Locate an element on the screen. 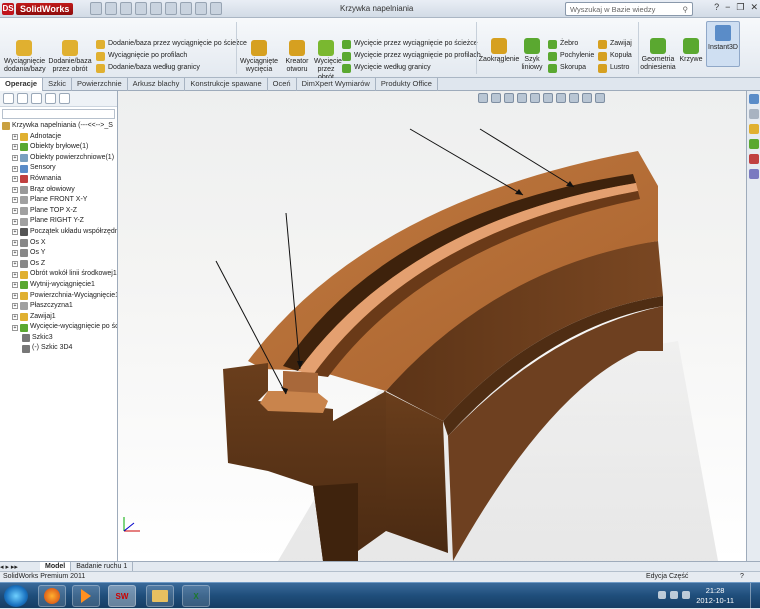 Image resolution: width=760 pixels, height=609 pixels. draft-item: Pochylenie is located at coordinates (571, 56).